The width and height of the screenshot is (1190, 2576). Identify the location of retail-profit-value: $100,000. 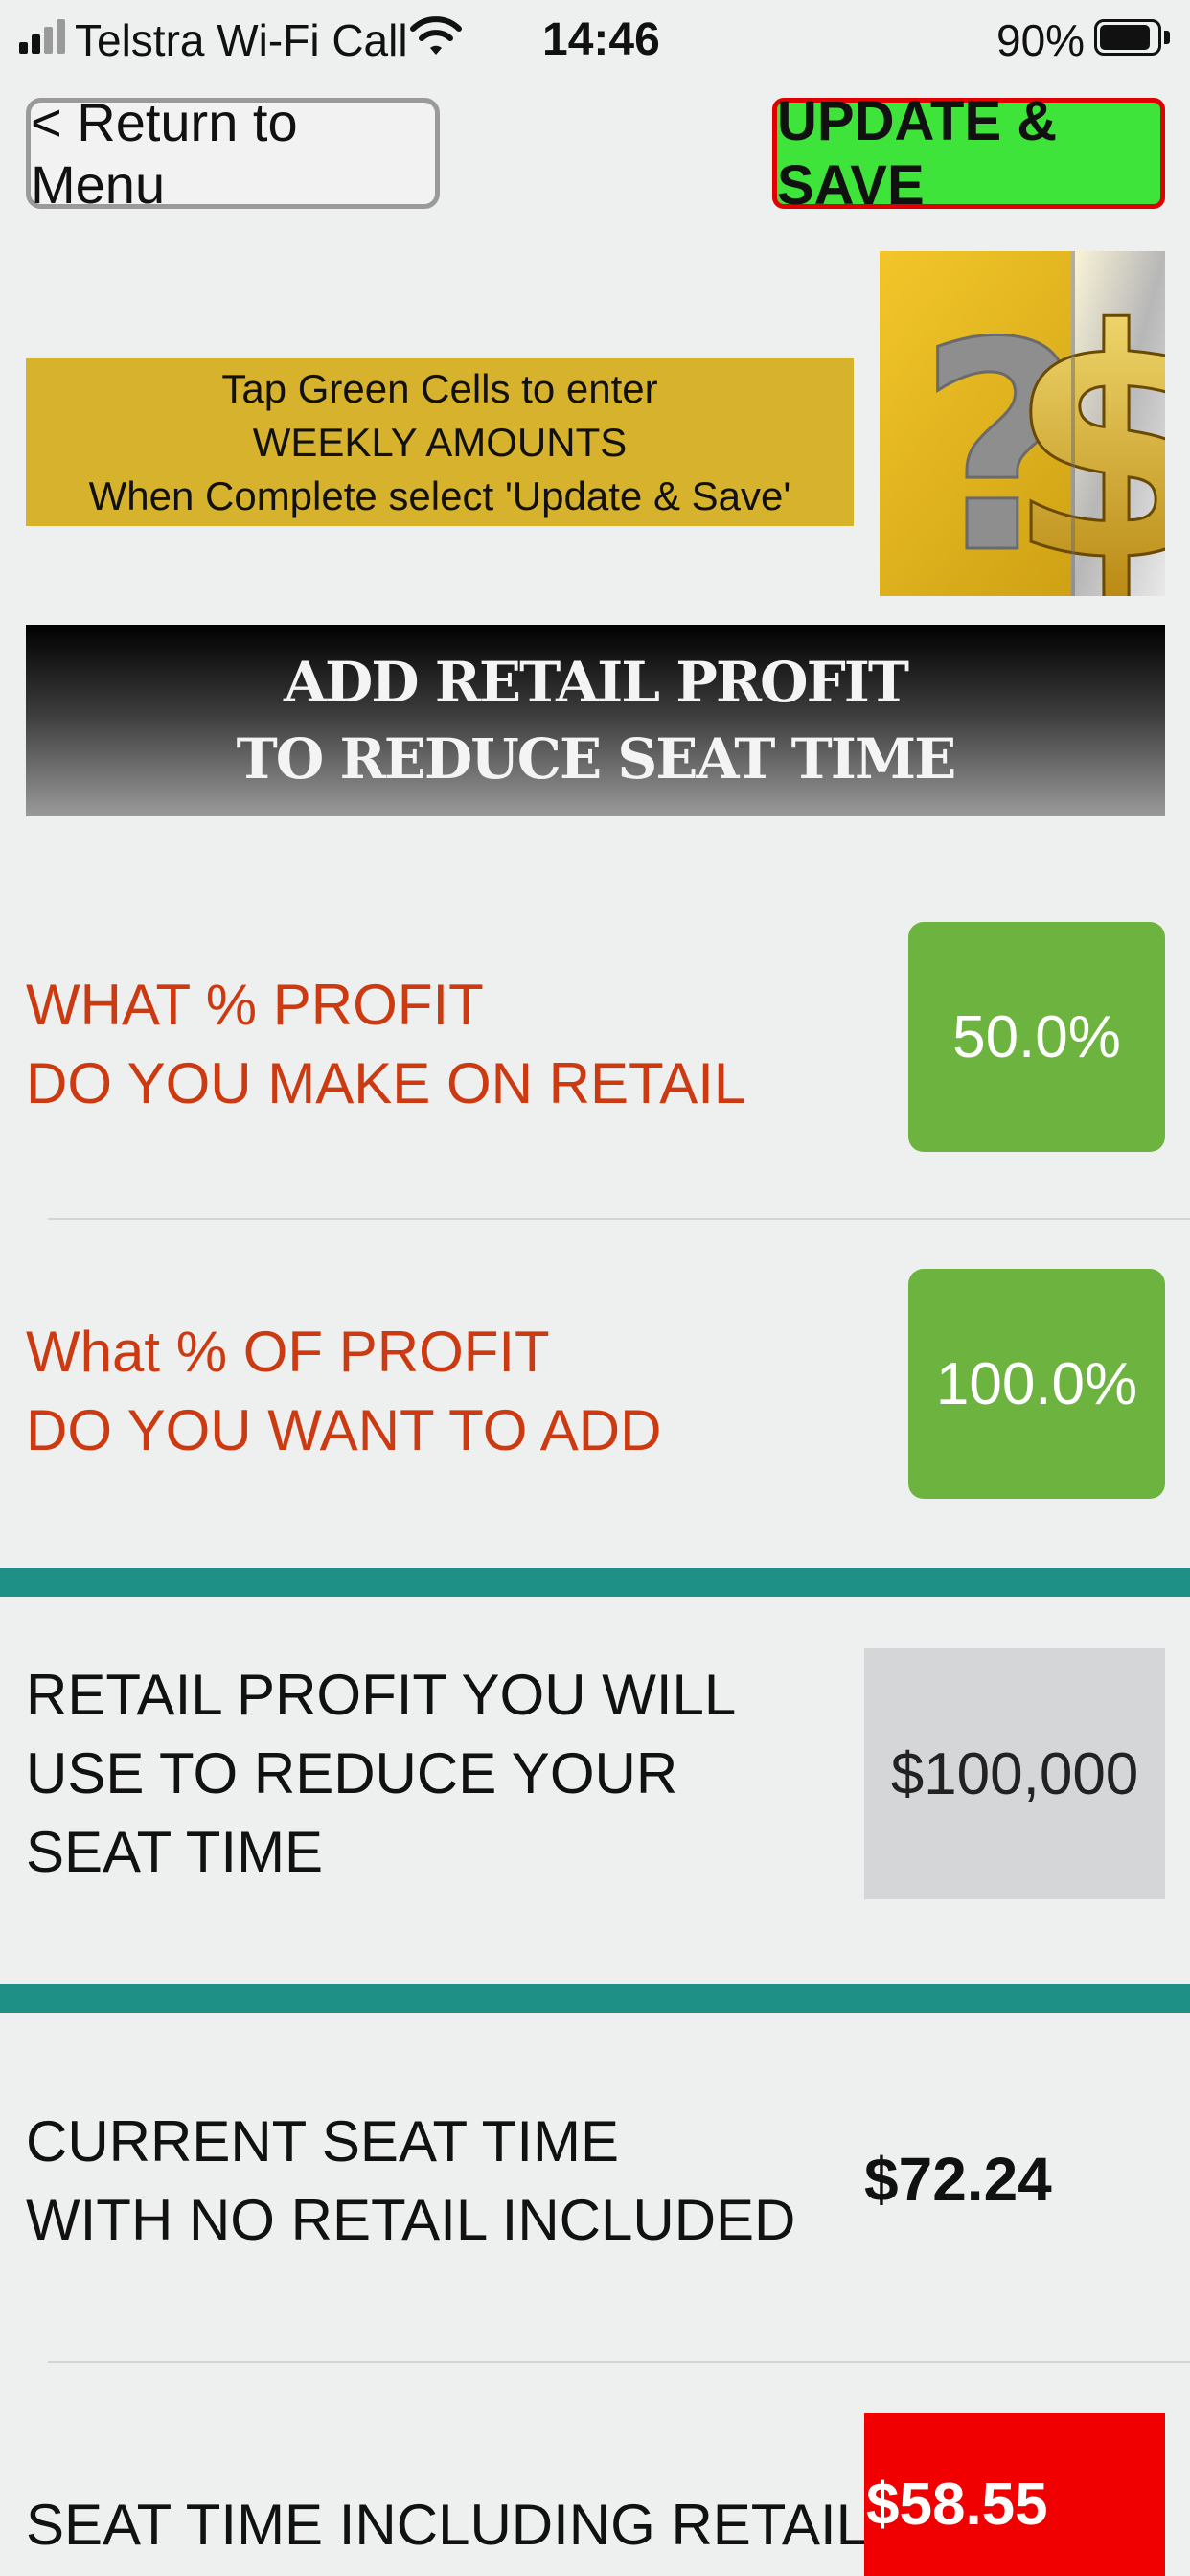
(1015, 1773).